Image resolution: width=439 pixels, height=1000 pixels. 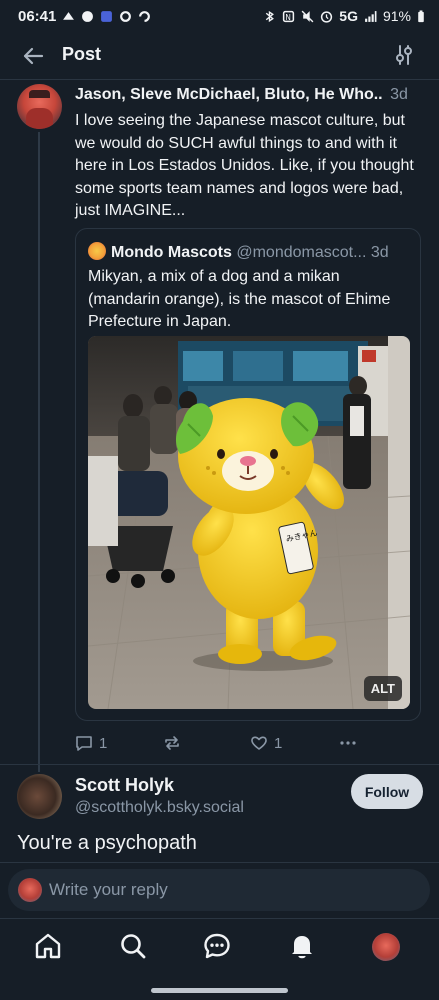 I want to click on nav-chat, so click(x=217, y=946).